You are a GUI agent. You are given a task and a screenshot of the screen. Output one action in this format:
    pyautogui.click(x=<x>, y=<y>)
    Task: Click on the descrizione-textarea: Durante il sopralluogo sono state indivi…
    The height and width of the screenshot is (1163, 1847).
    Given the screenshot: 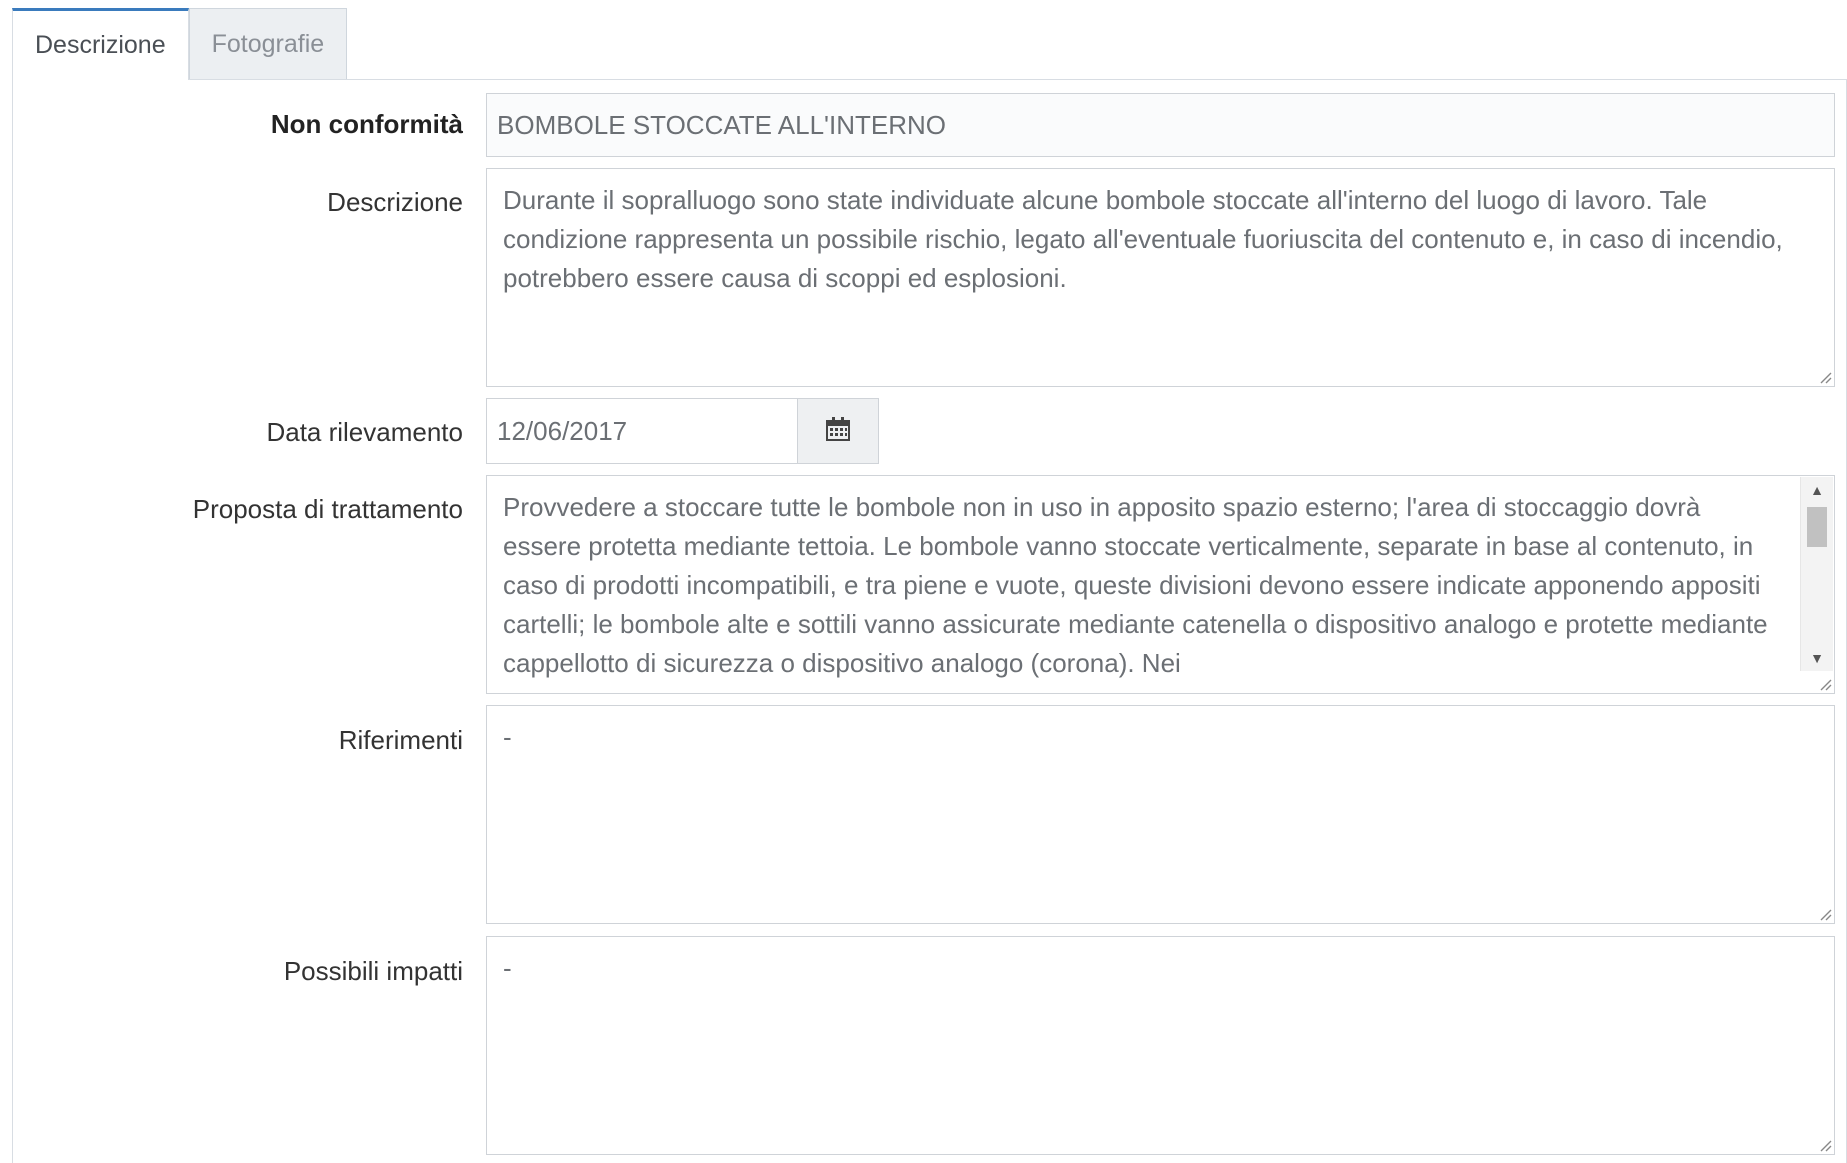 What is the action you would take?
    pyautogui.click(x=1160, y=277)
    